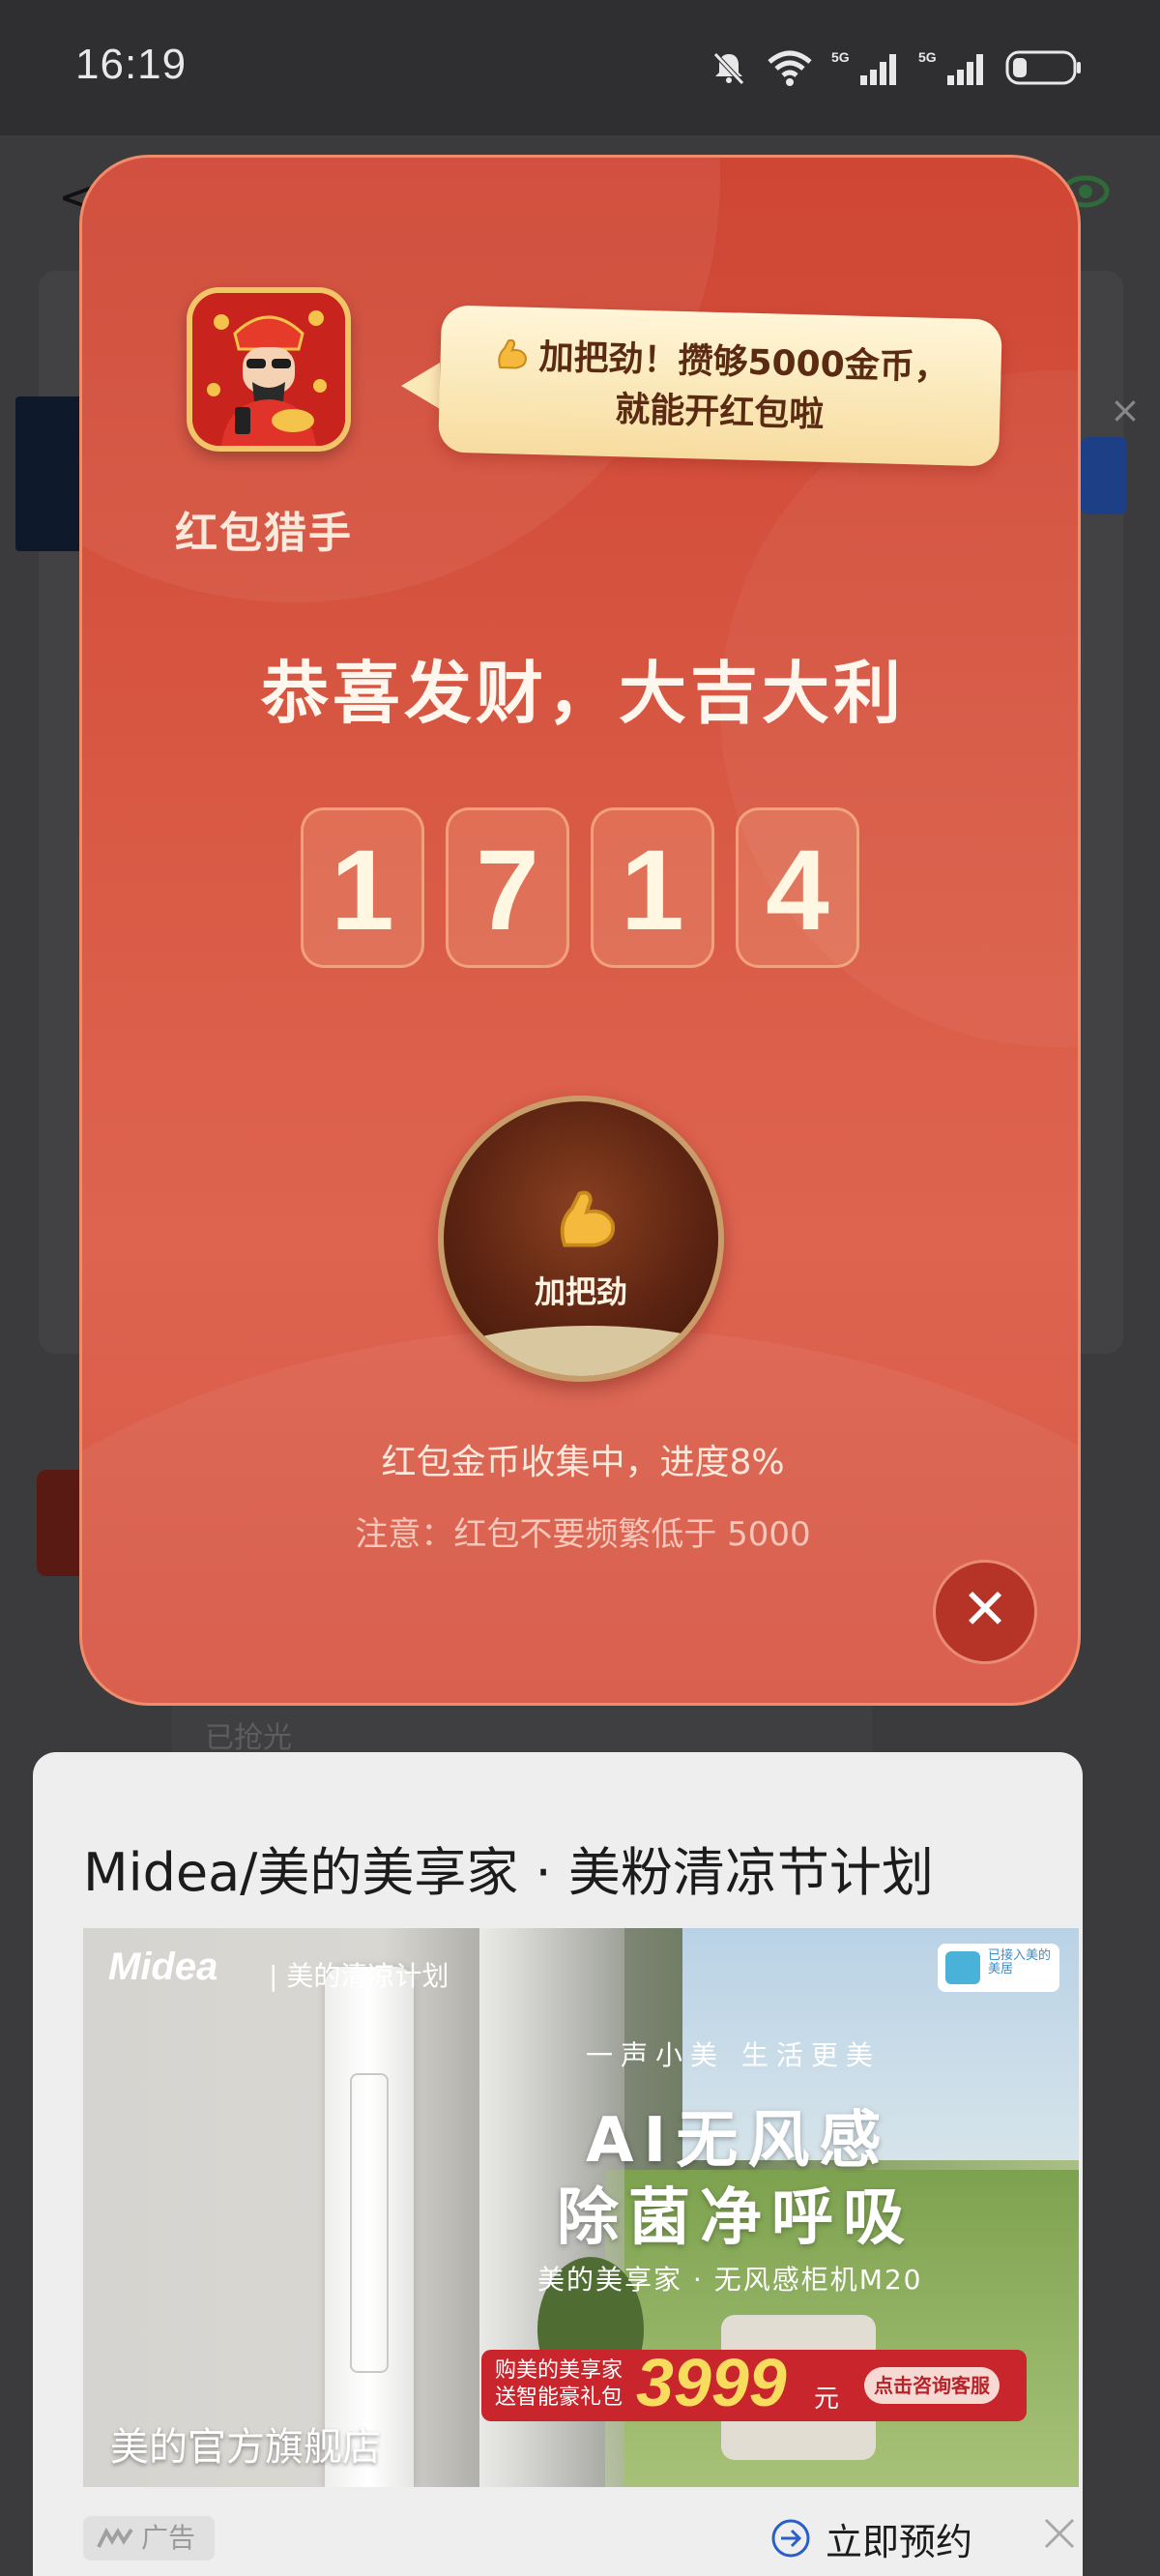 The height and width of the screenshot is (2576, 1160). I want to click on ad-headline-2: 除菌净呼吸, so click(736, 2218).